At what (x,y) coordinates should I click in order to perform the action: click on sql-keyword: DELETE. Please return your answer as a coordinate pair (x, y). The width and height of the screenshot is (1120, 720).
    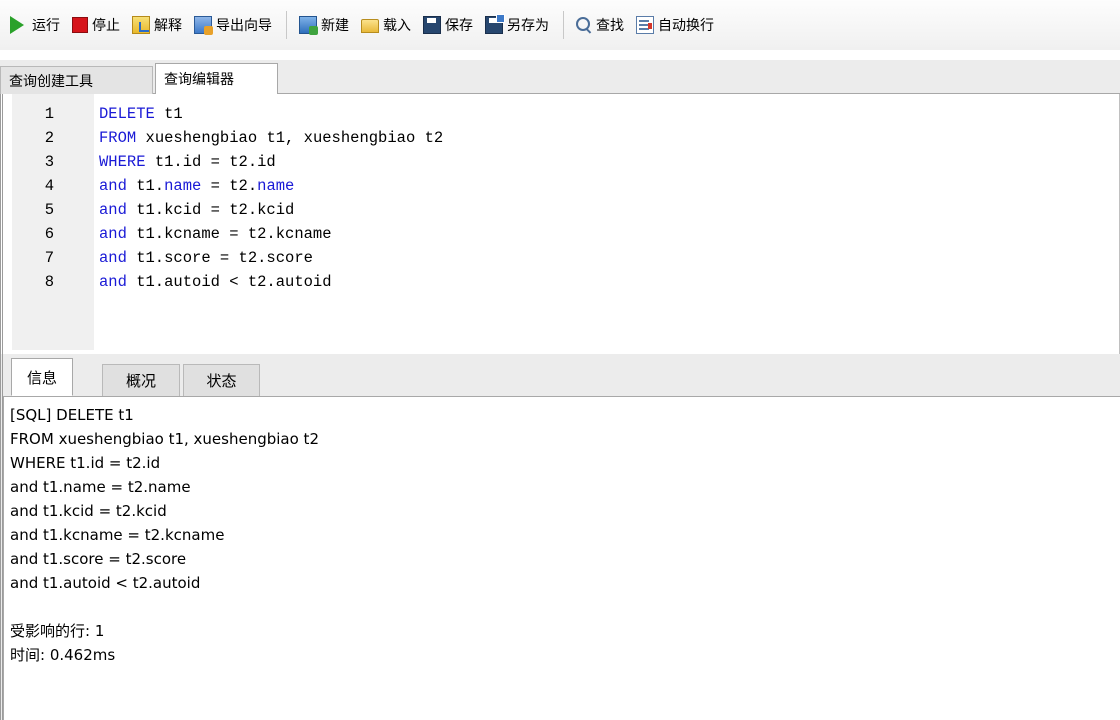
    Looking at the image, I should click on (127, 114).